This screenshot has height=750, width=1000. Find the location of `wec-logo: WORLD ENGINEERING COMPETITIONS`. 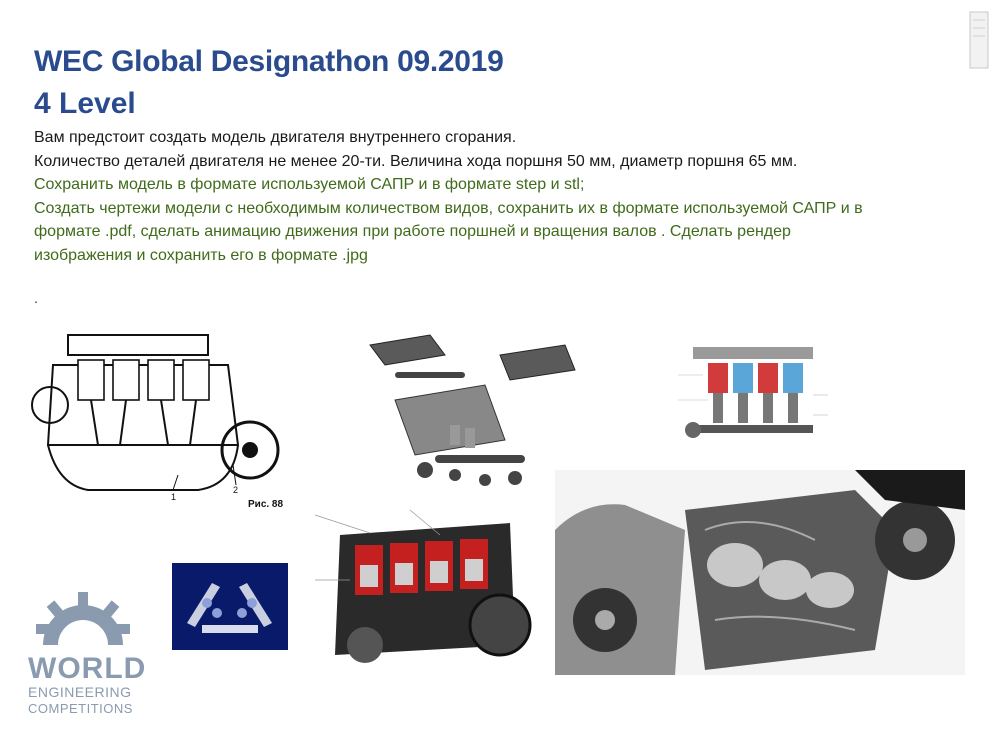

wec-logo: WORLD ENGINEERING COMPETITIONS is located at coordinates (87, 660).